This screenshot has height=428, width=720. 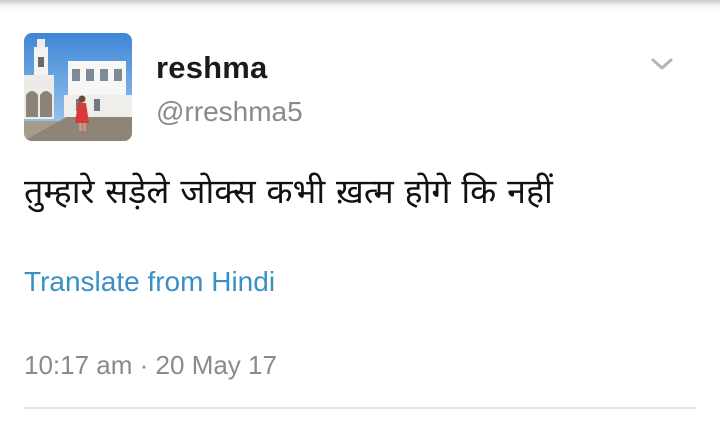 I want to click on profile-photo-icon, so click(x=78, y=87).